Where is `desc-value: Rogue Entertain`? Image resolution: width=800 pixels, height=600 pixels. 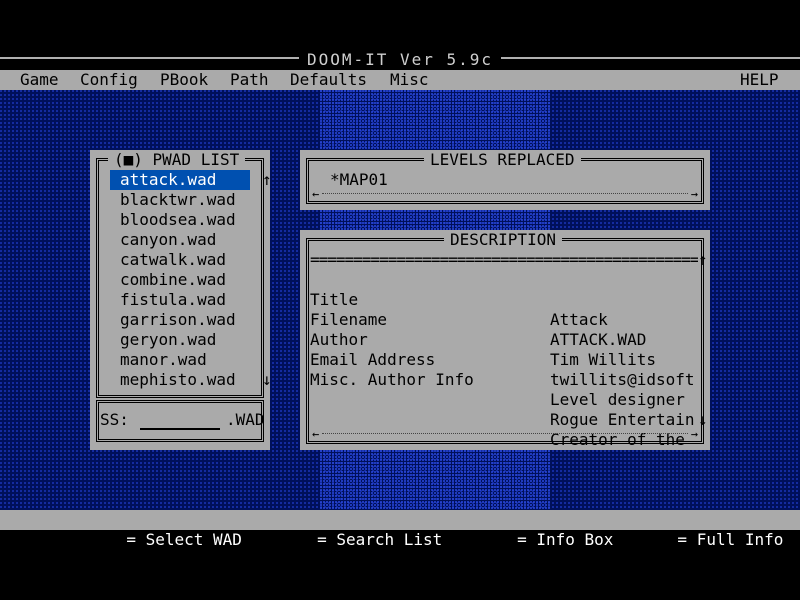 desc-value: Rogue Entertain is located at coordinates (622, 419).